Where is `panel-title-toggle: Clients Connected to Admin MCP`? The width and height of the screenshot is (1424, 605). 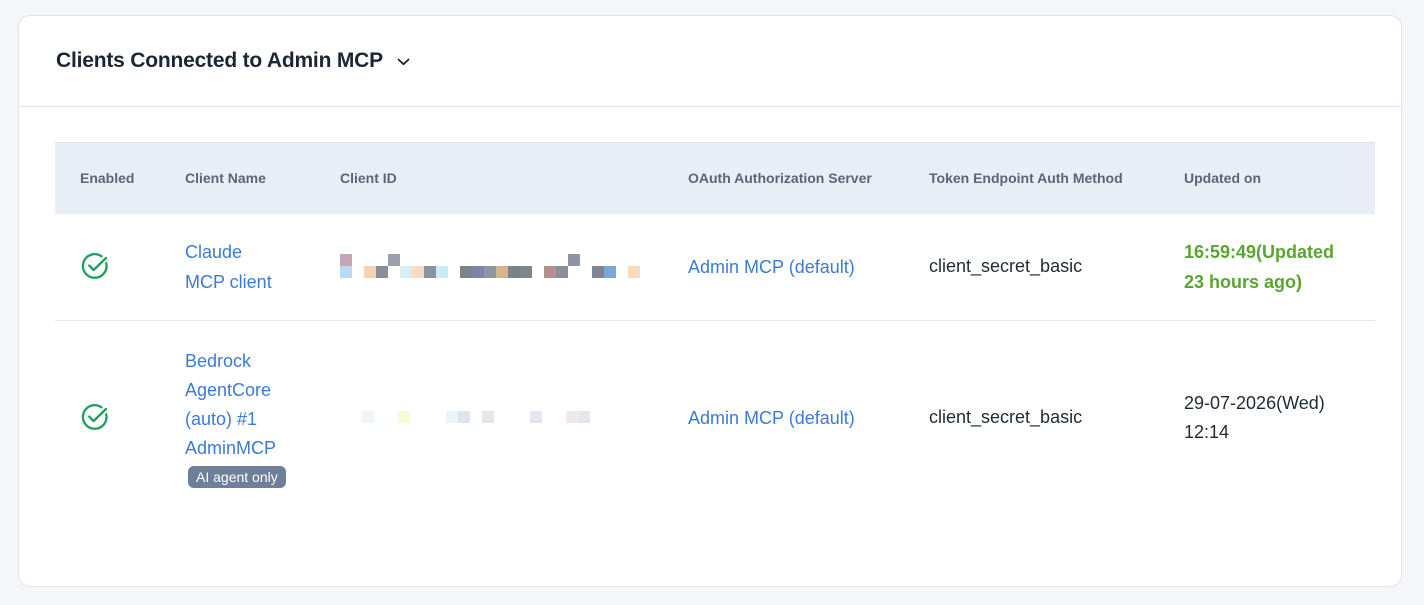 panel-title-toggle: Clients Connected to Admin MCP is located at coordinates (233, 61).